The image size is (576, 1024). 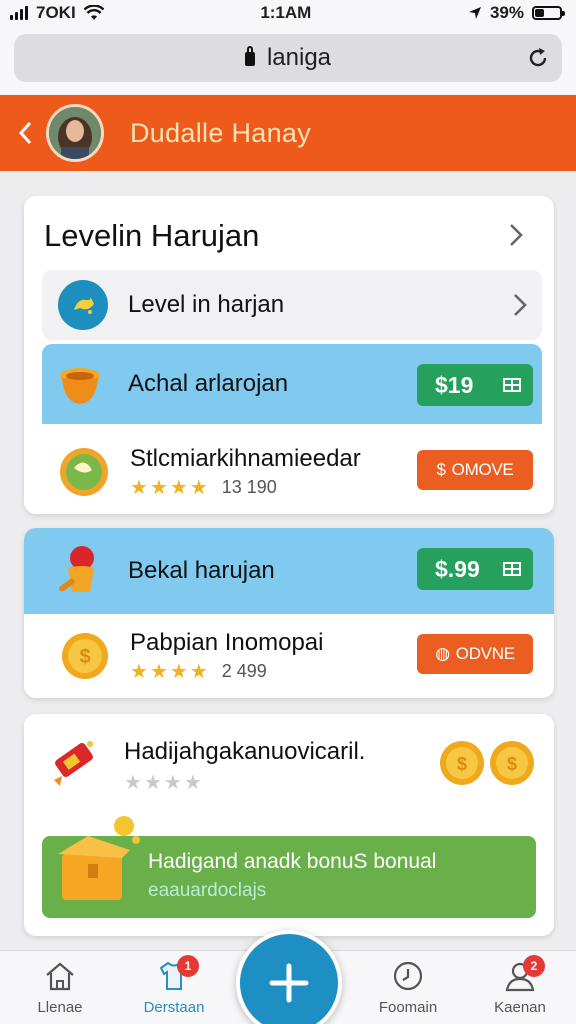 What do you see at coordinates (289, 983) in the screenshot?
I see `plus-icon` at bounding box center [289, 983].